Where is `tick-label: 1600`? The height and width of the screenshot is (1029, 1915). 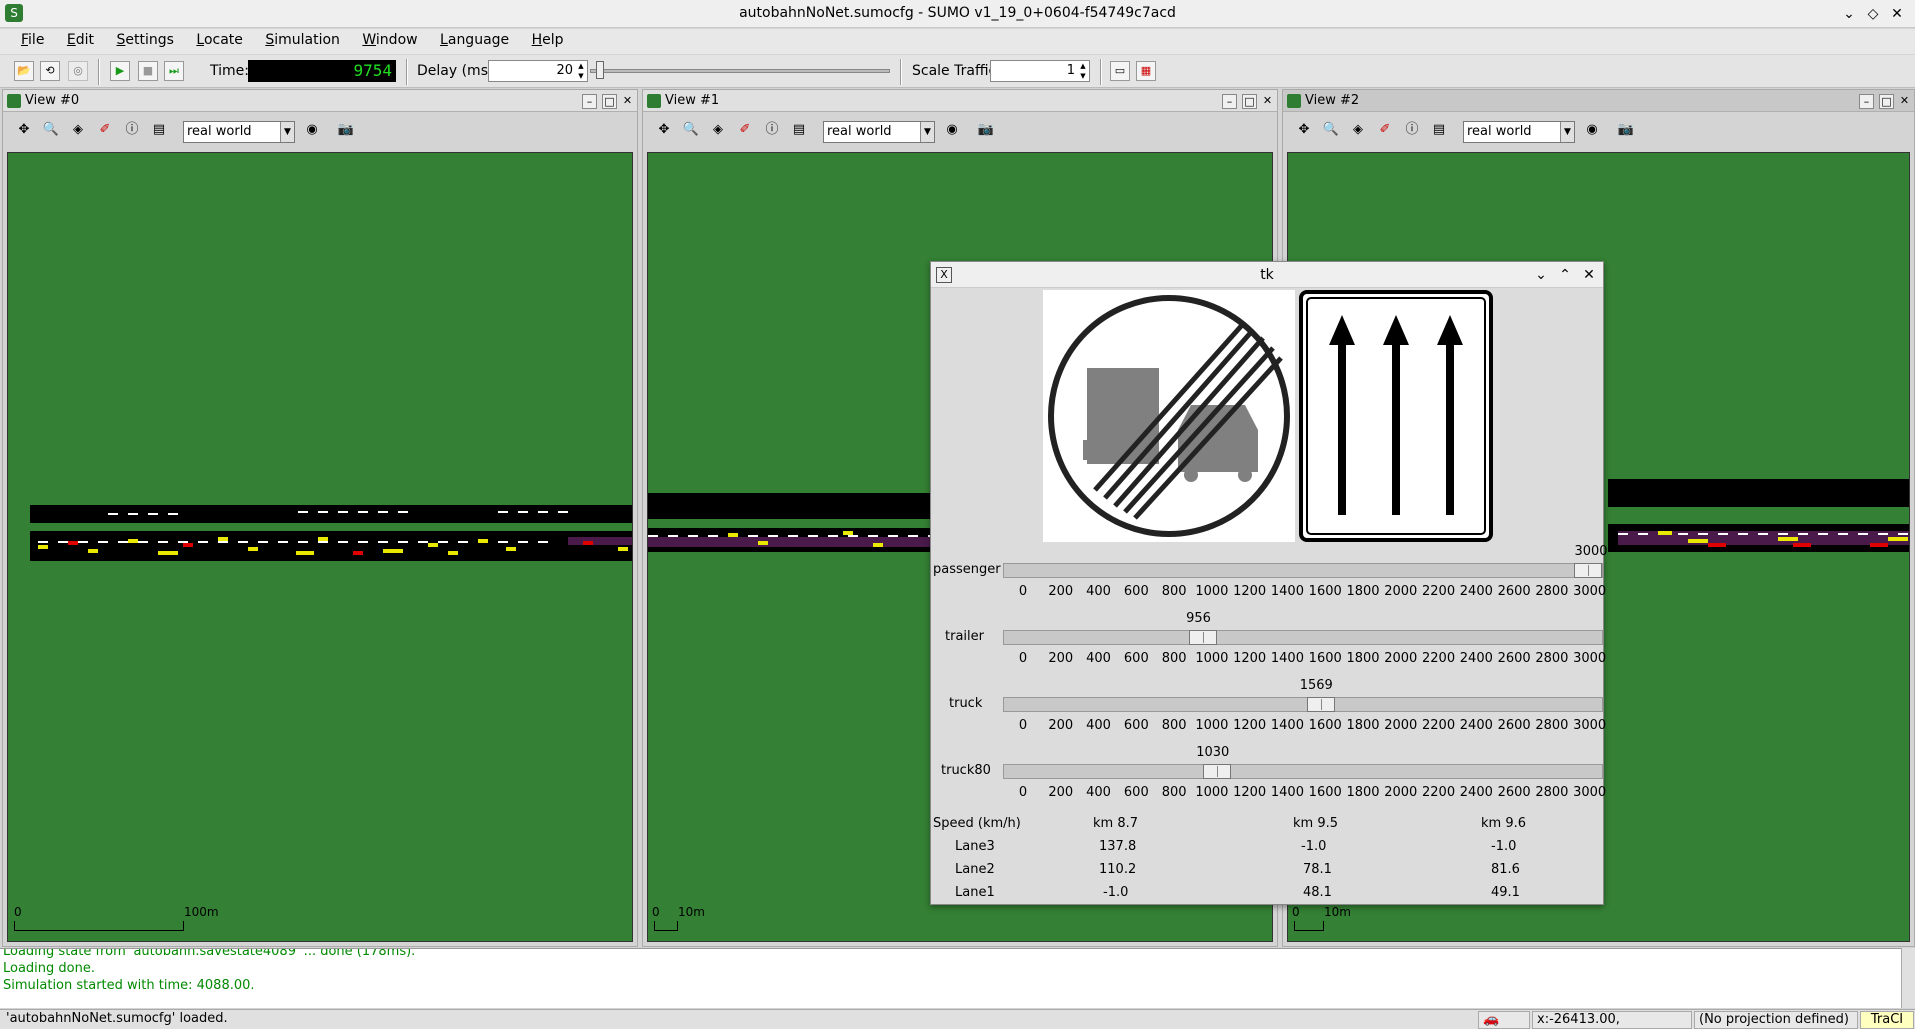 tick-label: 1600 is located at coordinates (1325, 725).